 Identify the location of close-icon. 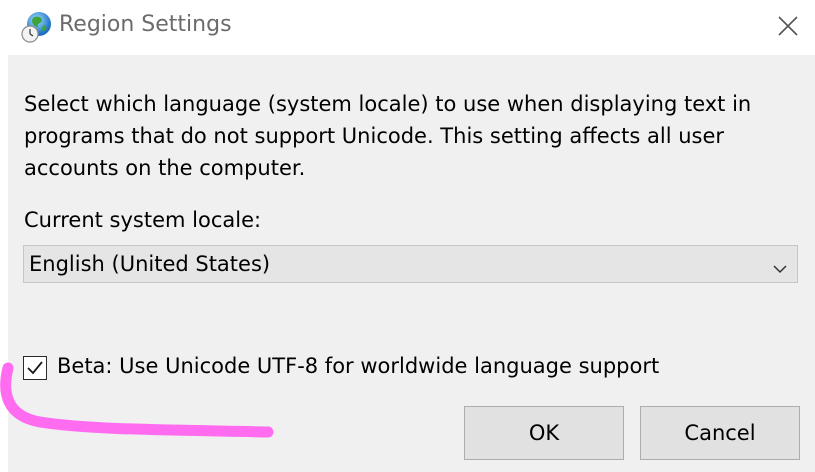
(788, 26).